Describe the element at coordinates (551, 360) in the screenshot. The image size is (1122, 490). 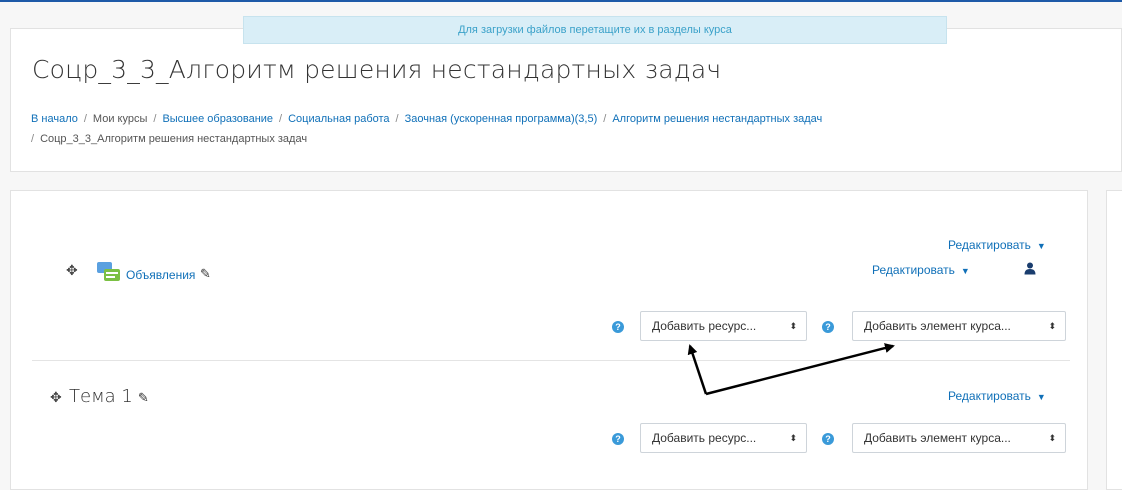
I see `section-divider` at that location.